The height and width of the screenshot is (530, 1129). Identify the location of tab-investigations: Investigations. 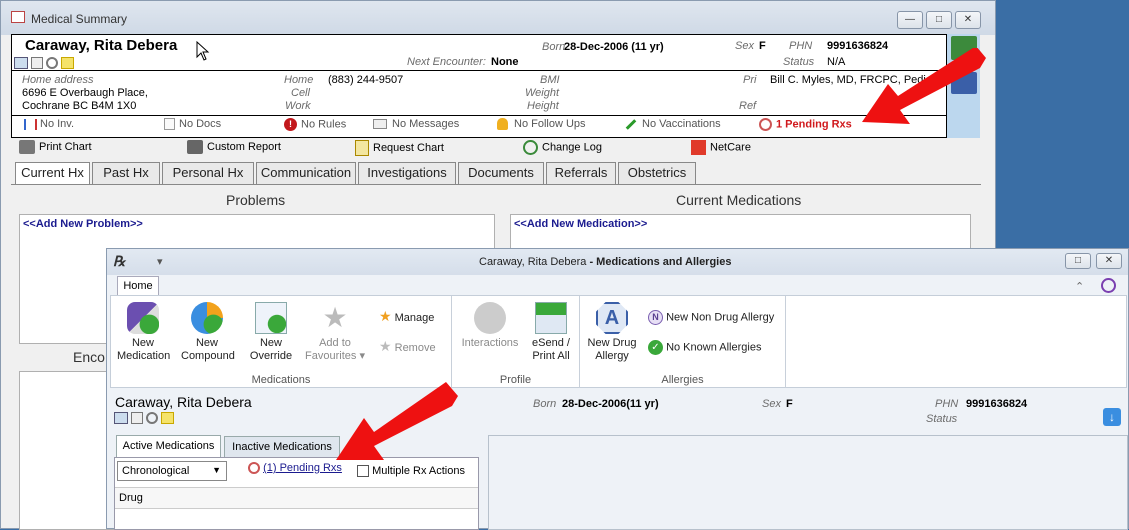
(407, 173).